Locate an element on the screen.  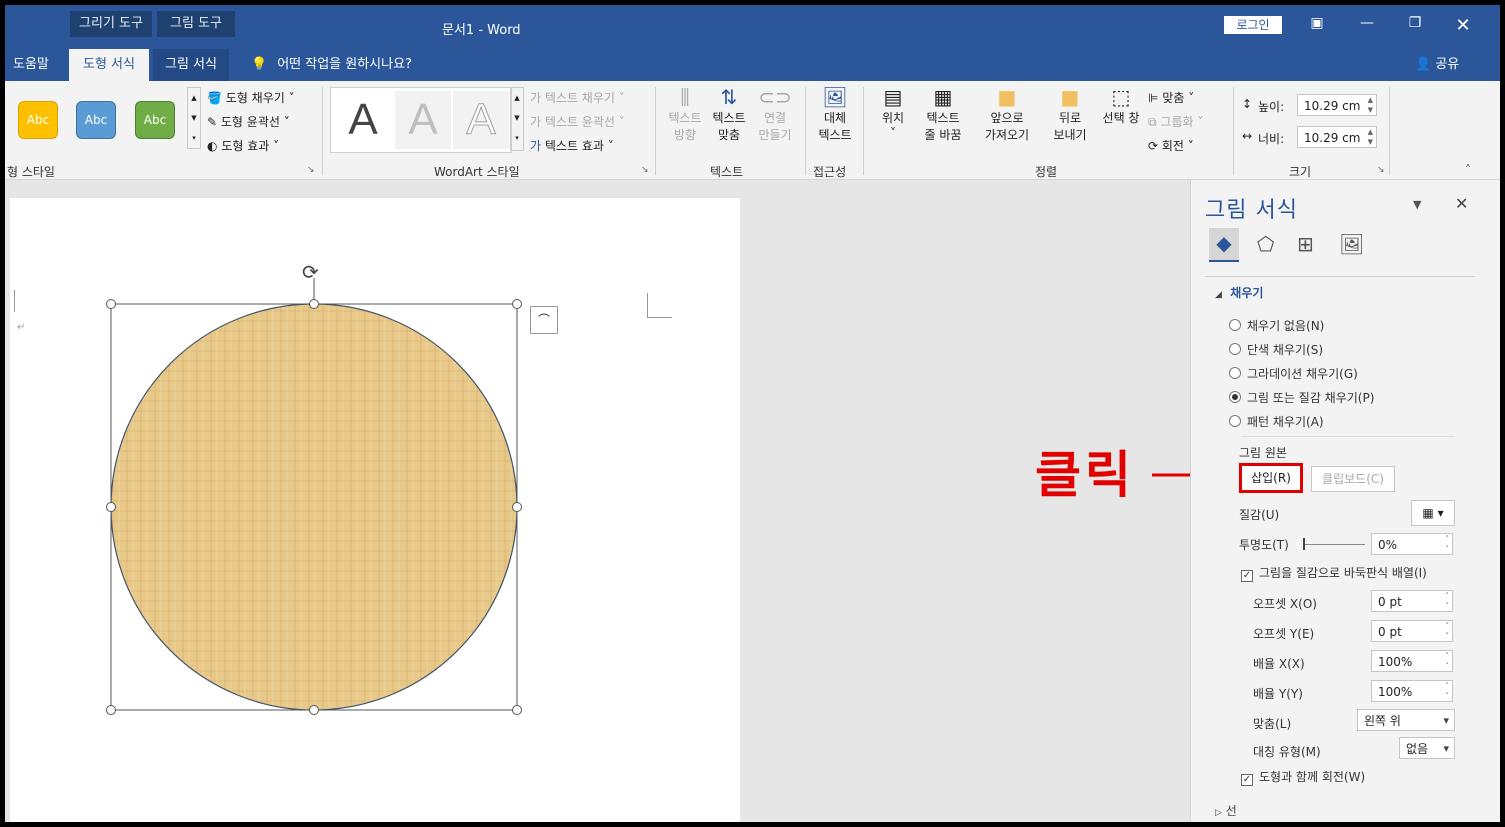
shape-outline-button: ✎ 도형 윤곽선 ˅ is located at coordinates (248, 121).